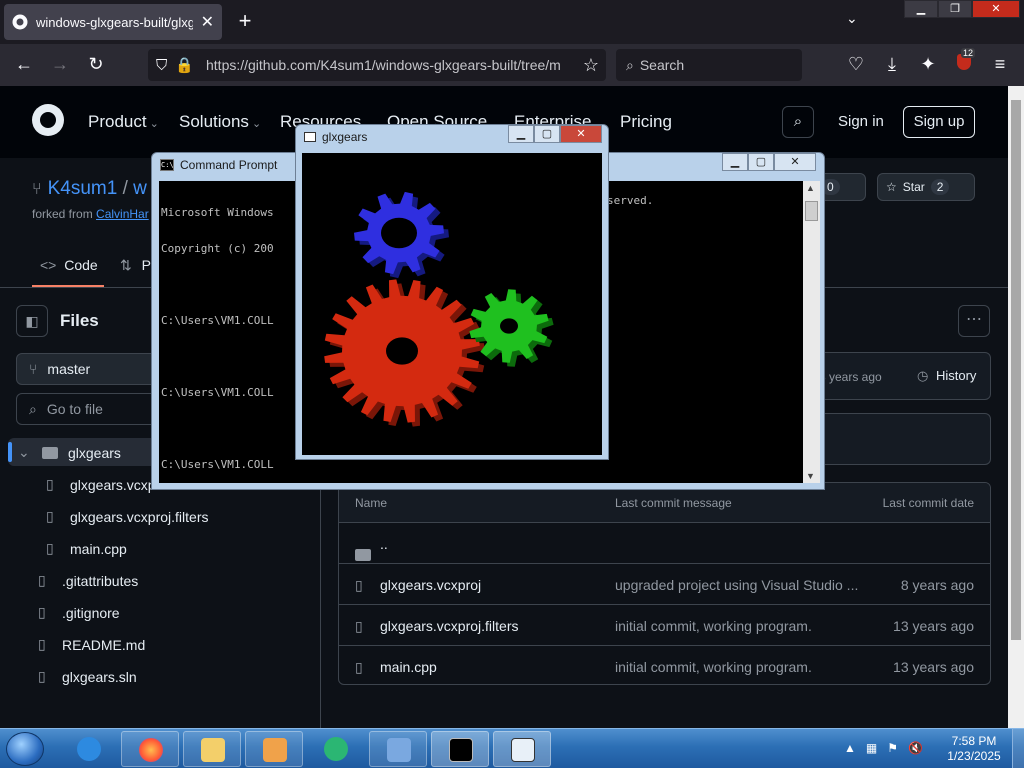 Image resolution: width=1024 pixels, height=768 pixels. What do you see at coordinates (811, 211) in the screenshot?
I see `cmd-scroll-thumb` at bounding box center [811, 211].